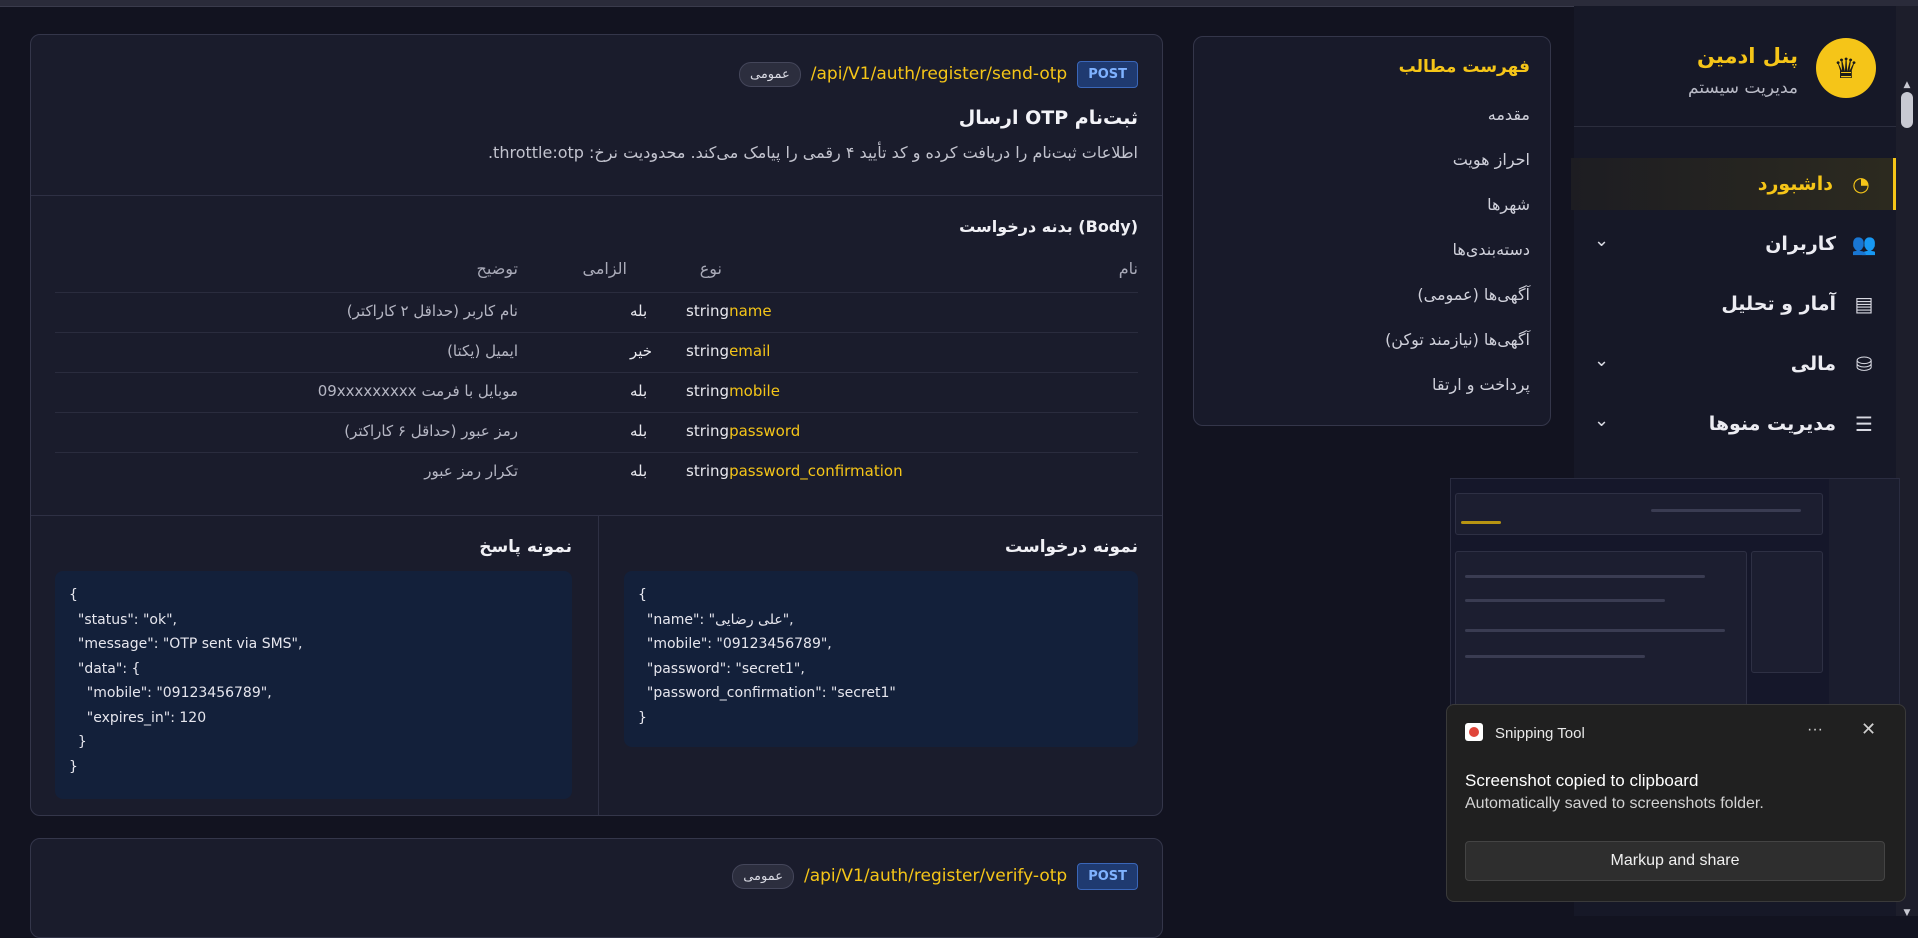 The image size is (1918, 938). Describe the element at coordinates (750, 351) in the screenshot. I see `param-name: email` at that location.